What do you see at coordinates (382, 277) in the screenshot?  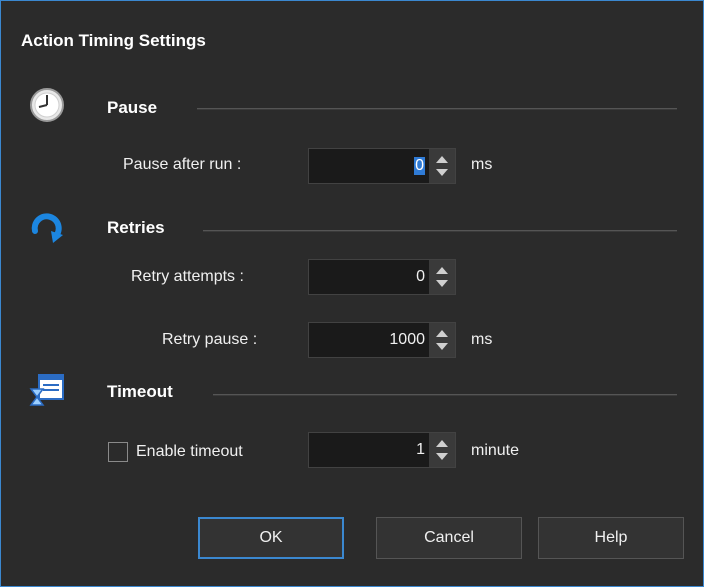 I see `retry-attempts-spinbox: 0` at bounding box center [382, 277].